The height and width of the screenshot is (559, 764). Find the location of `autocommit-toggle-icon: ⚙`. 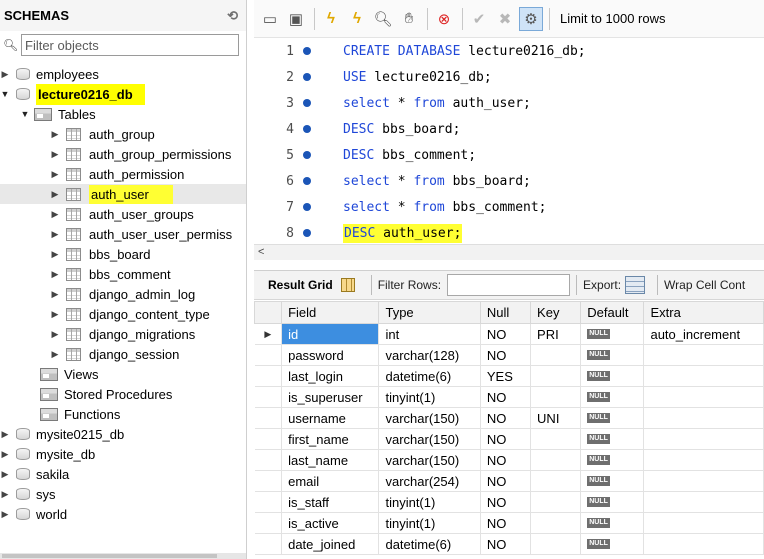

autocommit-toggle-icon: ⚙ is located at coordinates (531, 18).